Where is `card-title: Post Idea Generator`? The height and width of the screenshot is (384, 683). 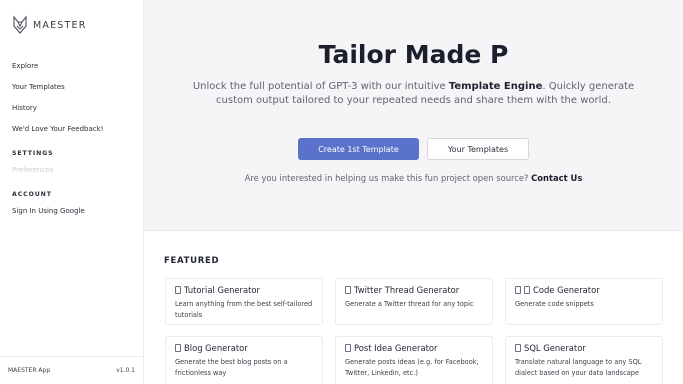 card-title: Post Idea Generator is located at coordinates (396, 348).